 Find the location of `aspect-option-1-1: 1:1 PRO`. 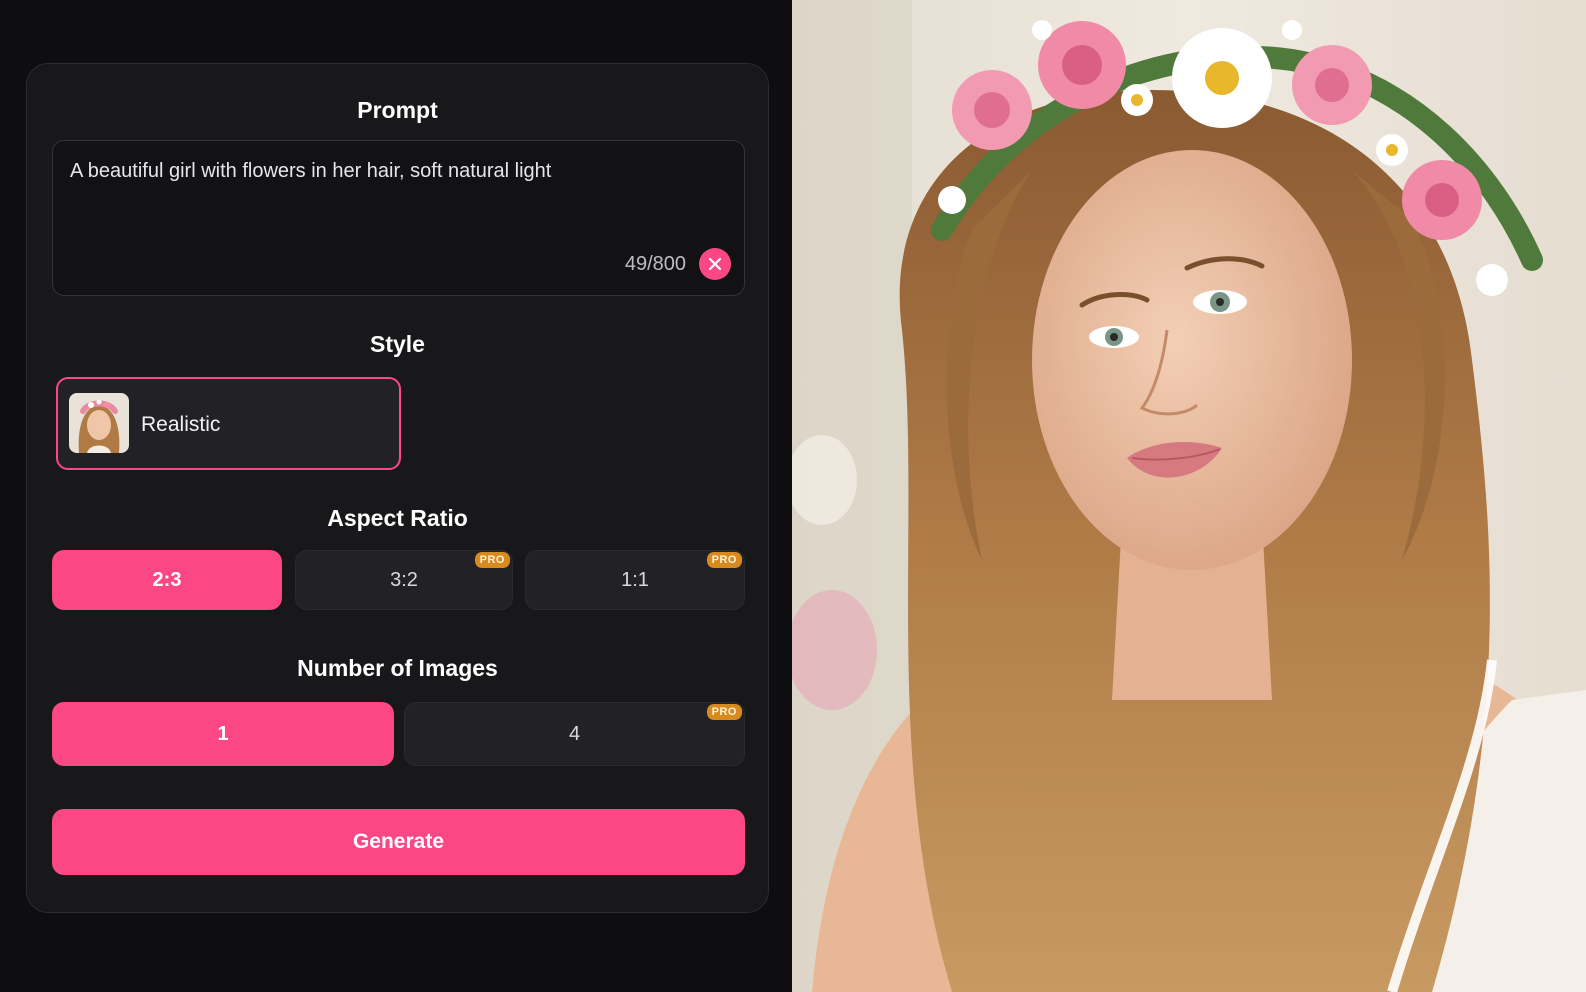

aspect-option-1-1: 1:1 PRO is located at coordinates (635, 580).